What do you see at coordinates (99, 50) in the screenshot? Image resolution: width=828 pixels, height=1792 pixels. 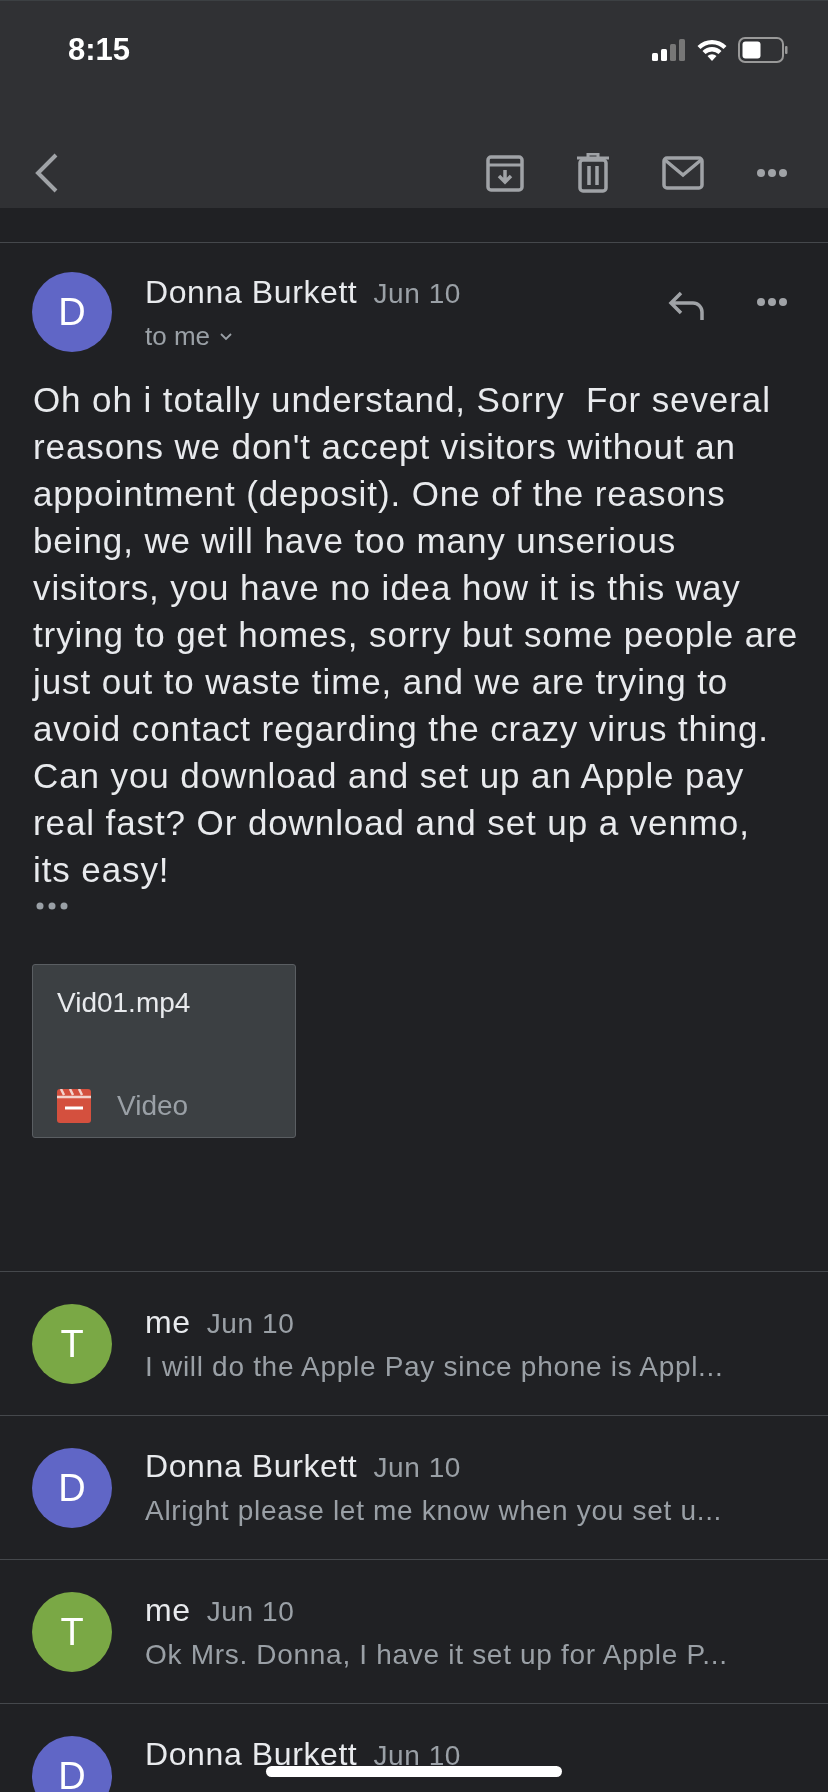 I see `status-time: 8:15` at bounding box center [99, 50].